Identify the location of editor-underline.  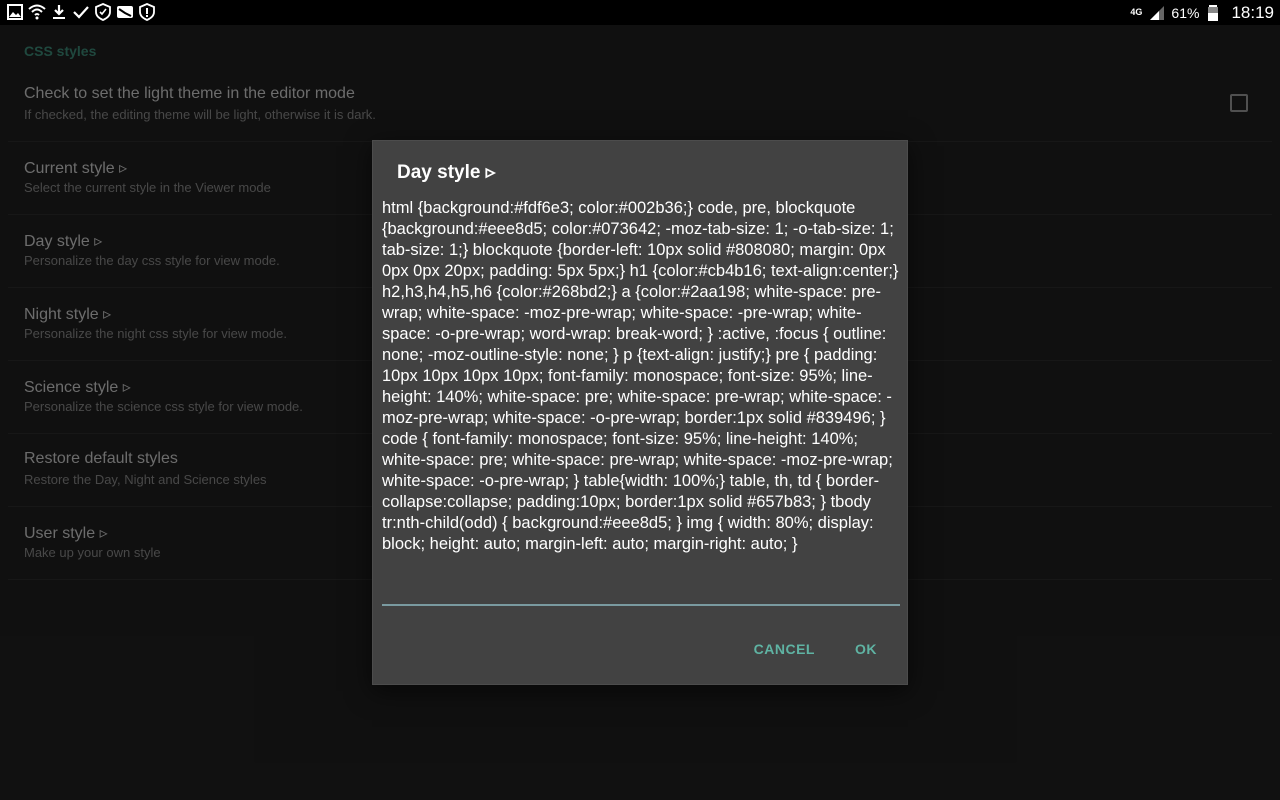
(641, 605).